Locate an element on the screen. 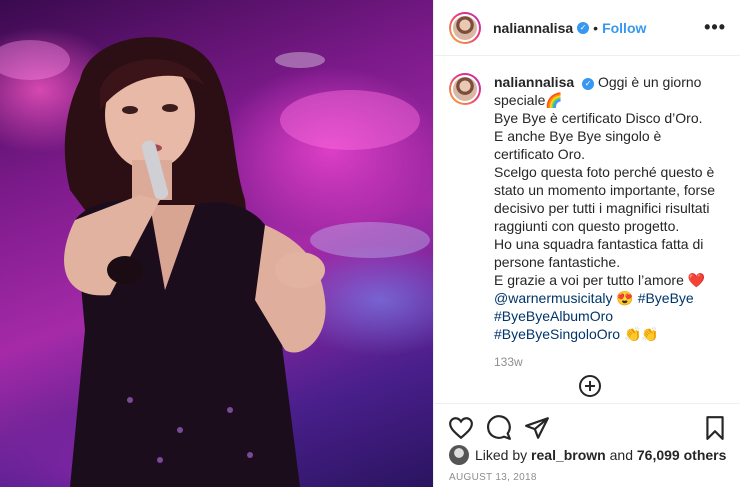  emoji: 😍 is located at coordinates (625, 298).